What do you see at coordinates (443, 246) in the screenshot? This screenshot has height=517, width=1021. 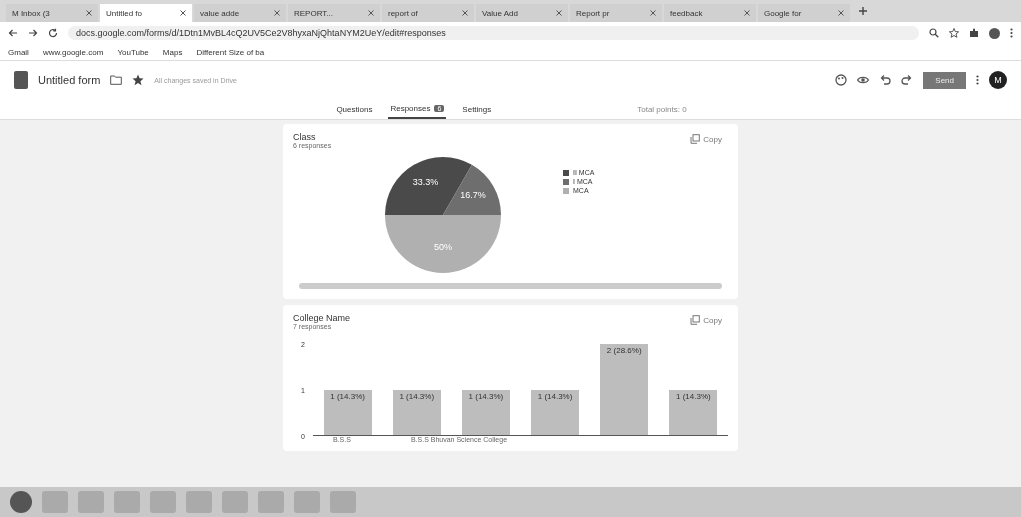 I see `slice-label: 50%` at bounding box center [443, 246].